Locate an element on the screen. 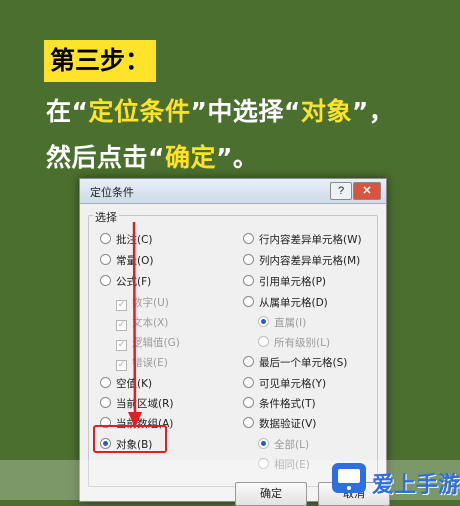  watermark-text: 爱上手游网 is located at coordinates (416, 485).